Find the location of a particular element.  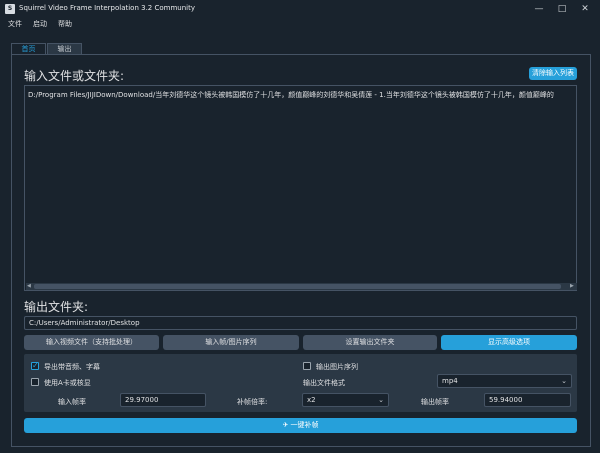

output-section-title: 输出文件夹: is located at coordinates (56, 307).